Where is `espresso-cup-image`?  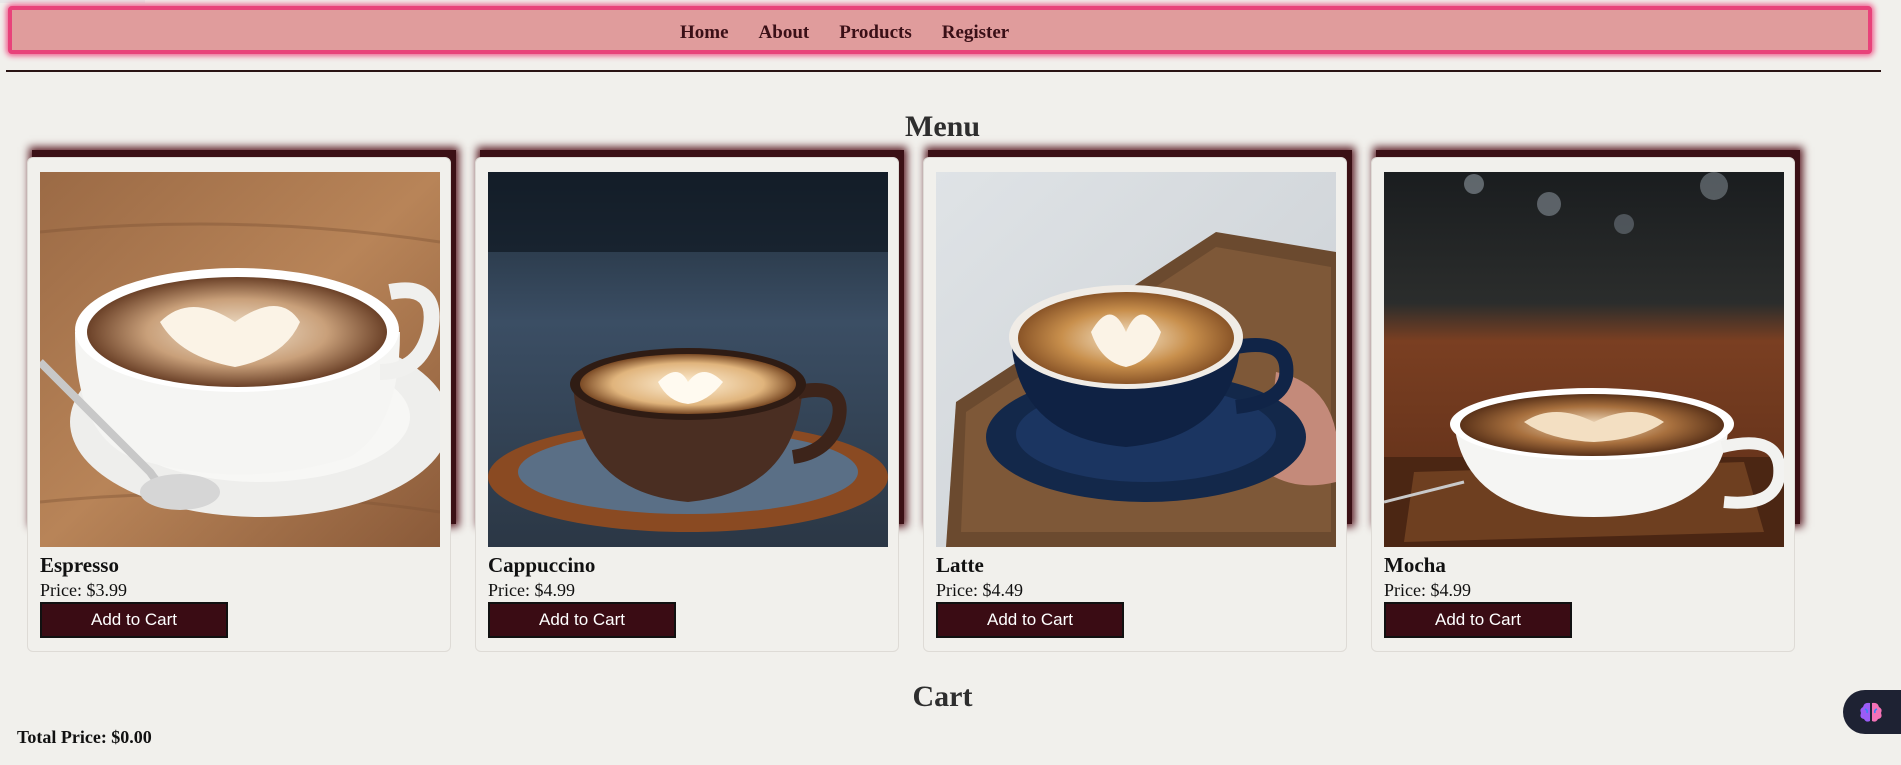 espresso-cup-image is located at coordinates (240, 359).